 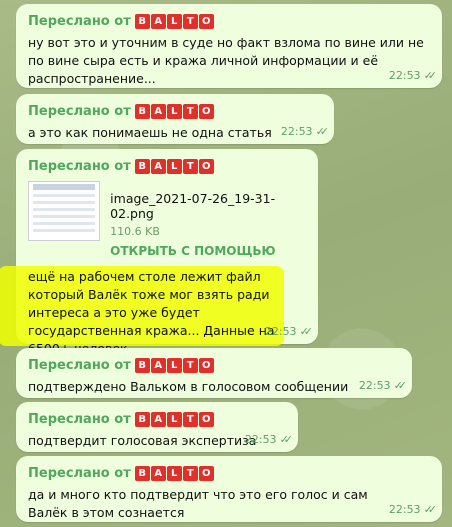 What do you see at coordinates (135, 231) in the screenshot?
I see `file-size: 110.6 KB` at bounding box center [135, 231].